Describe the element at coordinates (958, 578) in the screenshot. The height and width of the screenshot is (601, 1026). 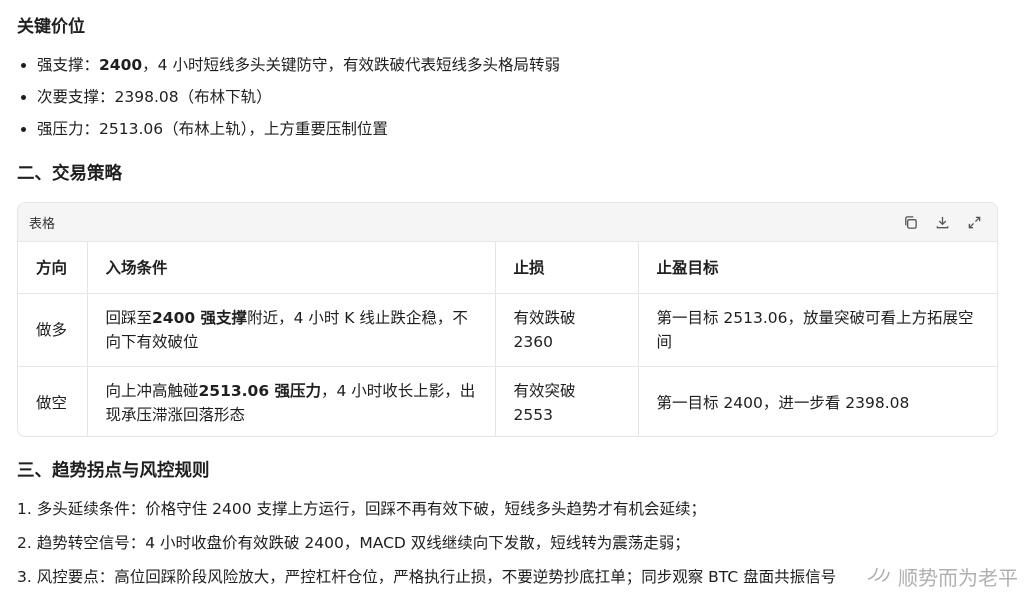
I see `watermark-text: 顺势而为老平` at that location.